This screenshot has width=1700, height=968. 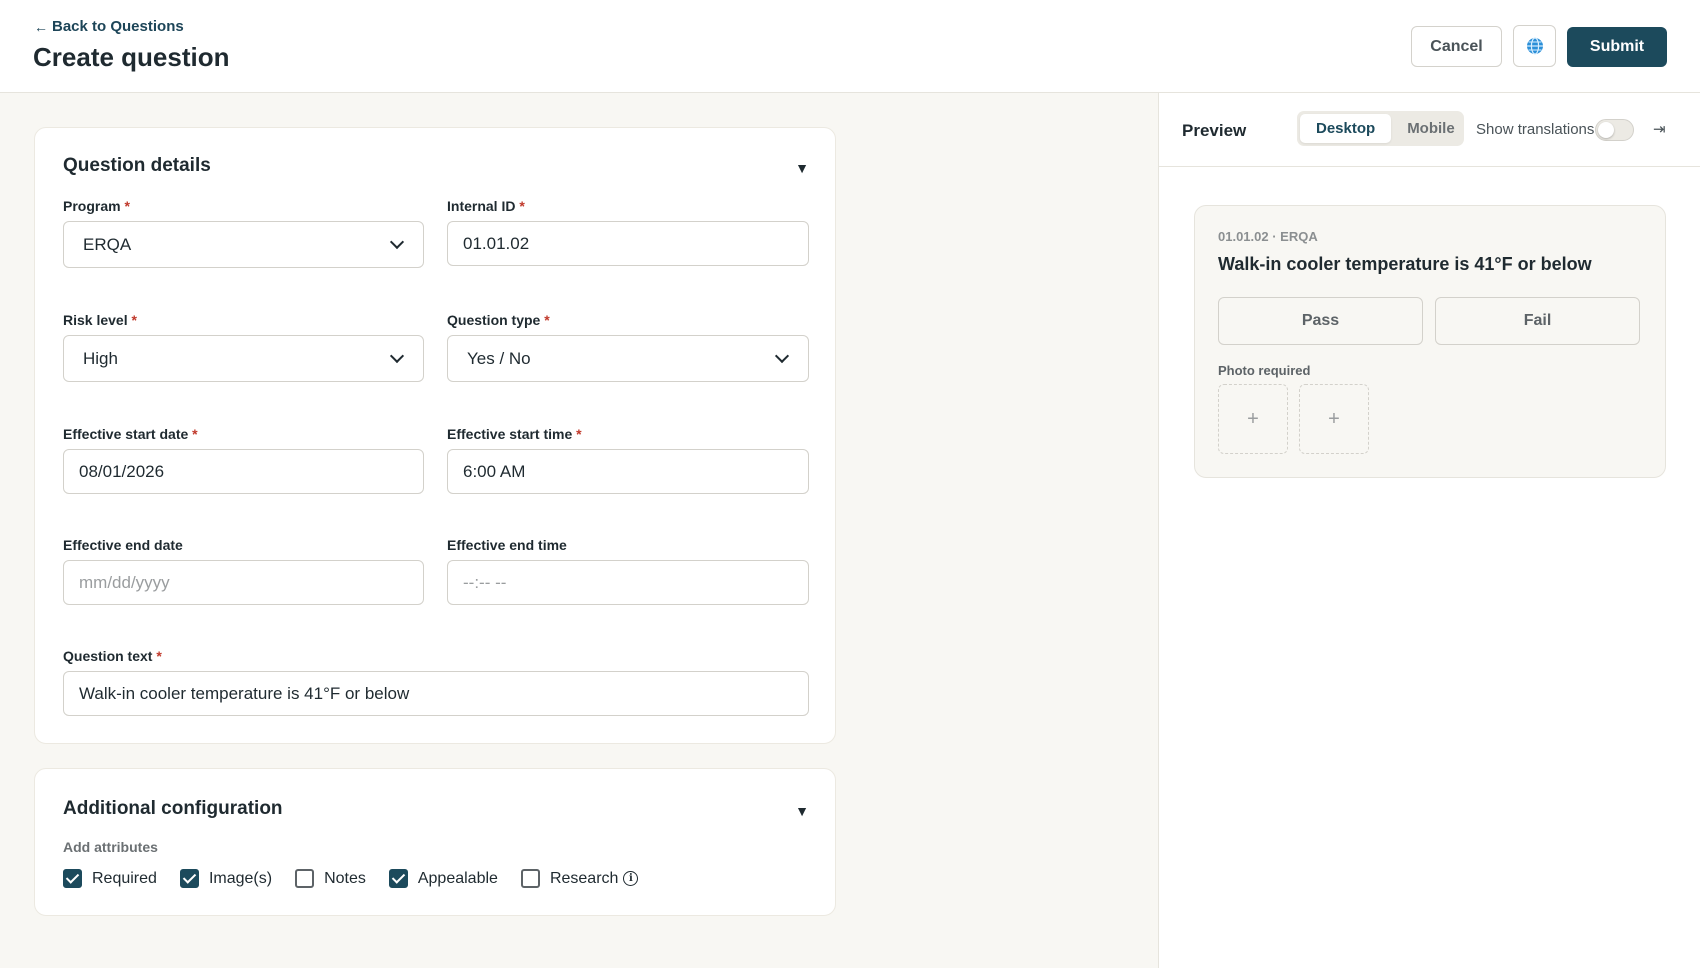 What do you see at coordinates (802, 168) in the screenshot?
I see `collapse-details-caret-icon: ▼` at bounding box center [802, 168].